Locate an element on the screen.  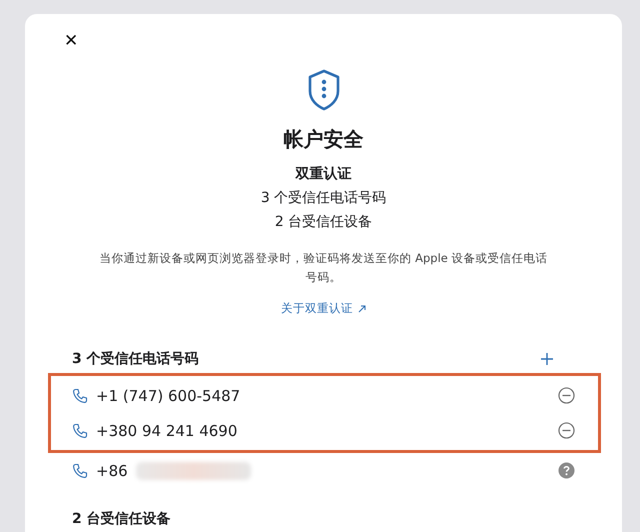
summary-line: 3 个受信任电话号码 is located at coordinates (323, 198).